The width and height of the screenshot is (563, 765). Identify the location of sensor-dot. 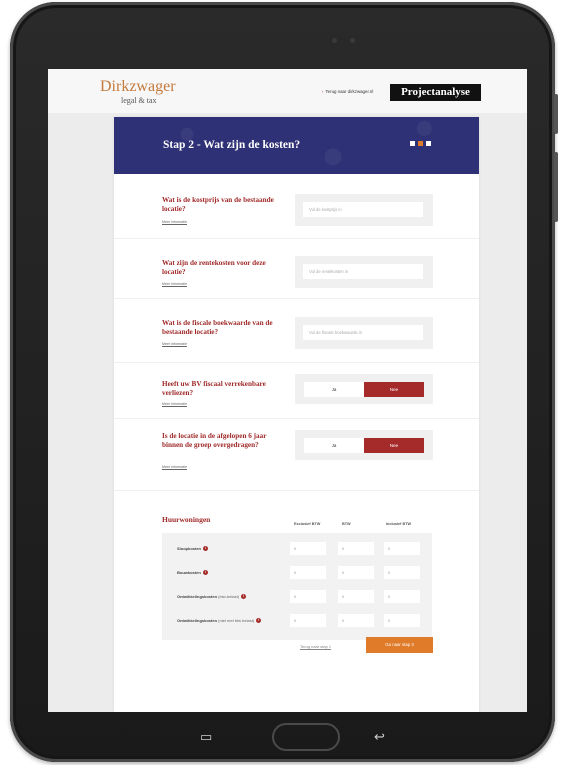
(352, 40).